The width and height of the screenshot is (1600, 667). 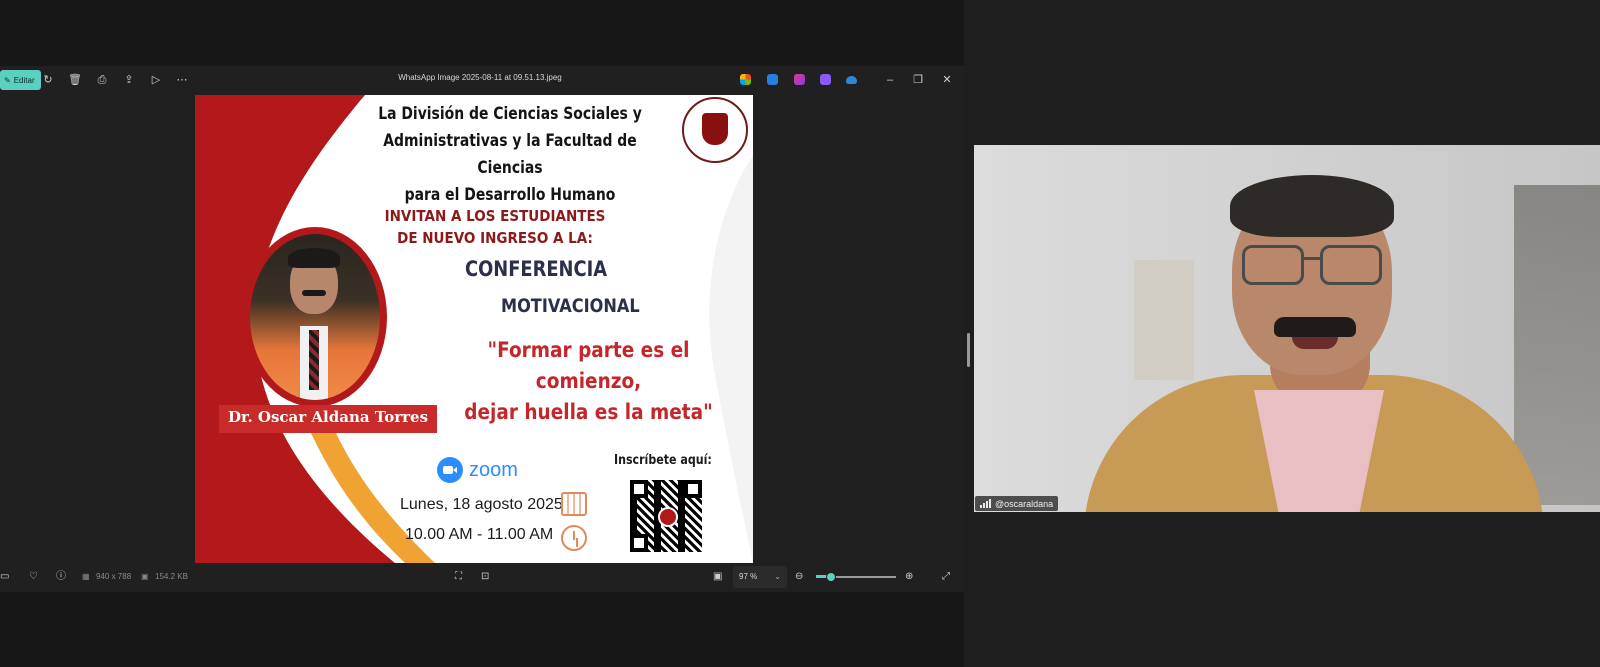 I want to click on zoom-logo: zoom, so click(x=477, y=470).